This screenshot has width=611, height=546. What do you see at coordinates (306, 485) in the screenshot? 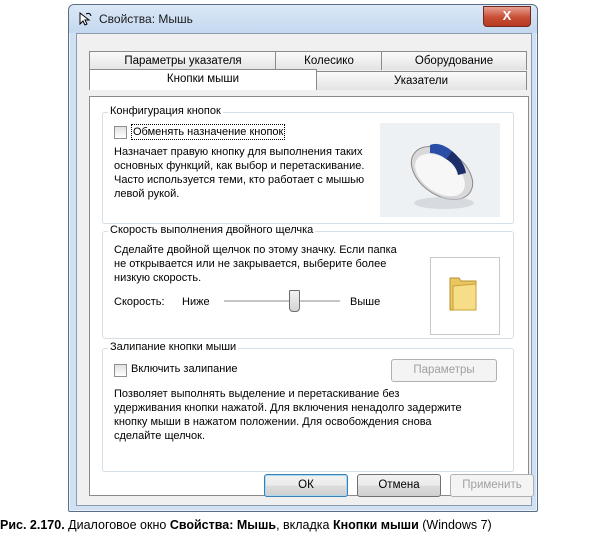
I see `ok-button: ОК` at bounding box center [306, 485].